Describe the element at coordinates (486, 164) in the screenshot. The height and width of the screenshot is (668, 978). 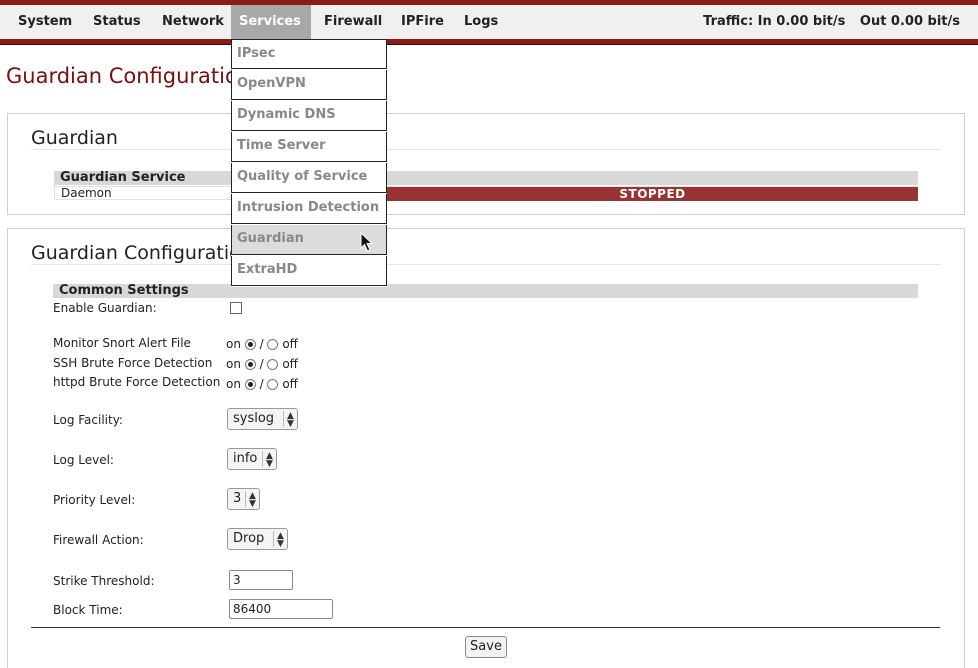
I see `guardian-status-panel: Guardian Guardian Service Daemon STOPPED` at that location.